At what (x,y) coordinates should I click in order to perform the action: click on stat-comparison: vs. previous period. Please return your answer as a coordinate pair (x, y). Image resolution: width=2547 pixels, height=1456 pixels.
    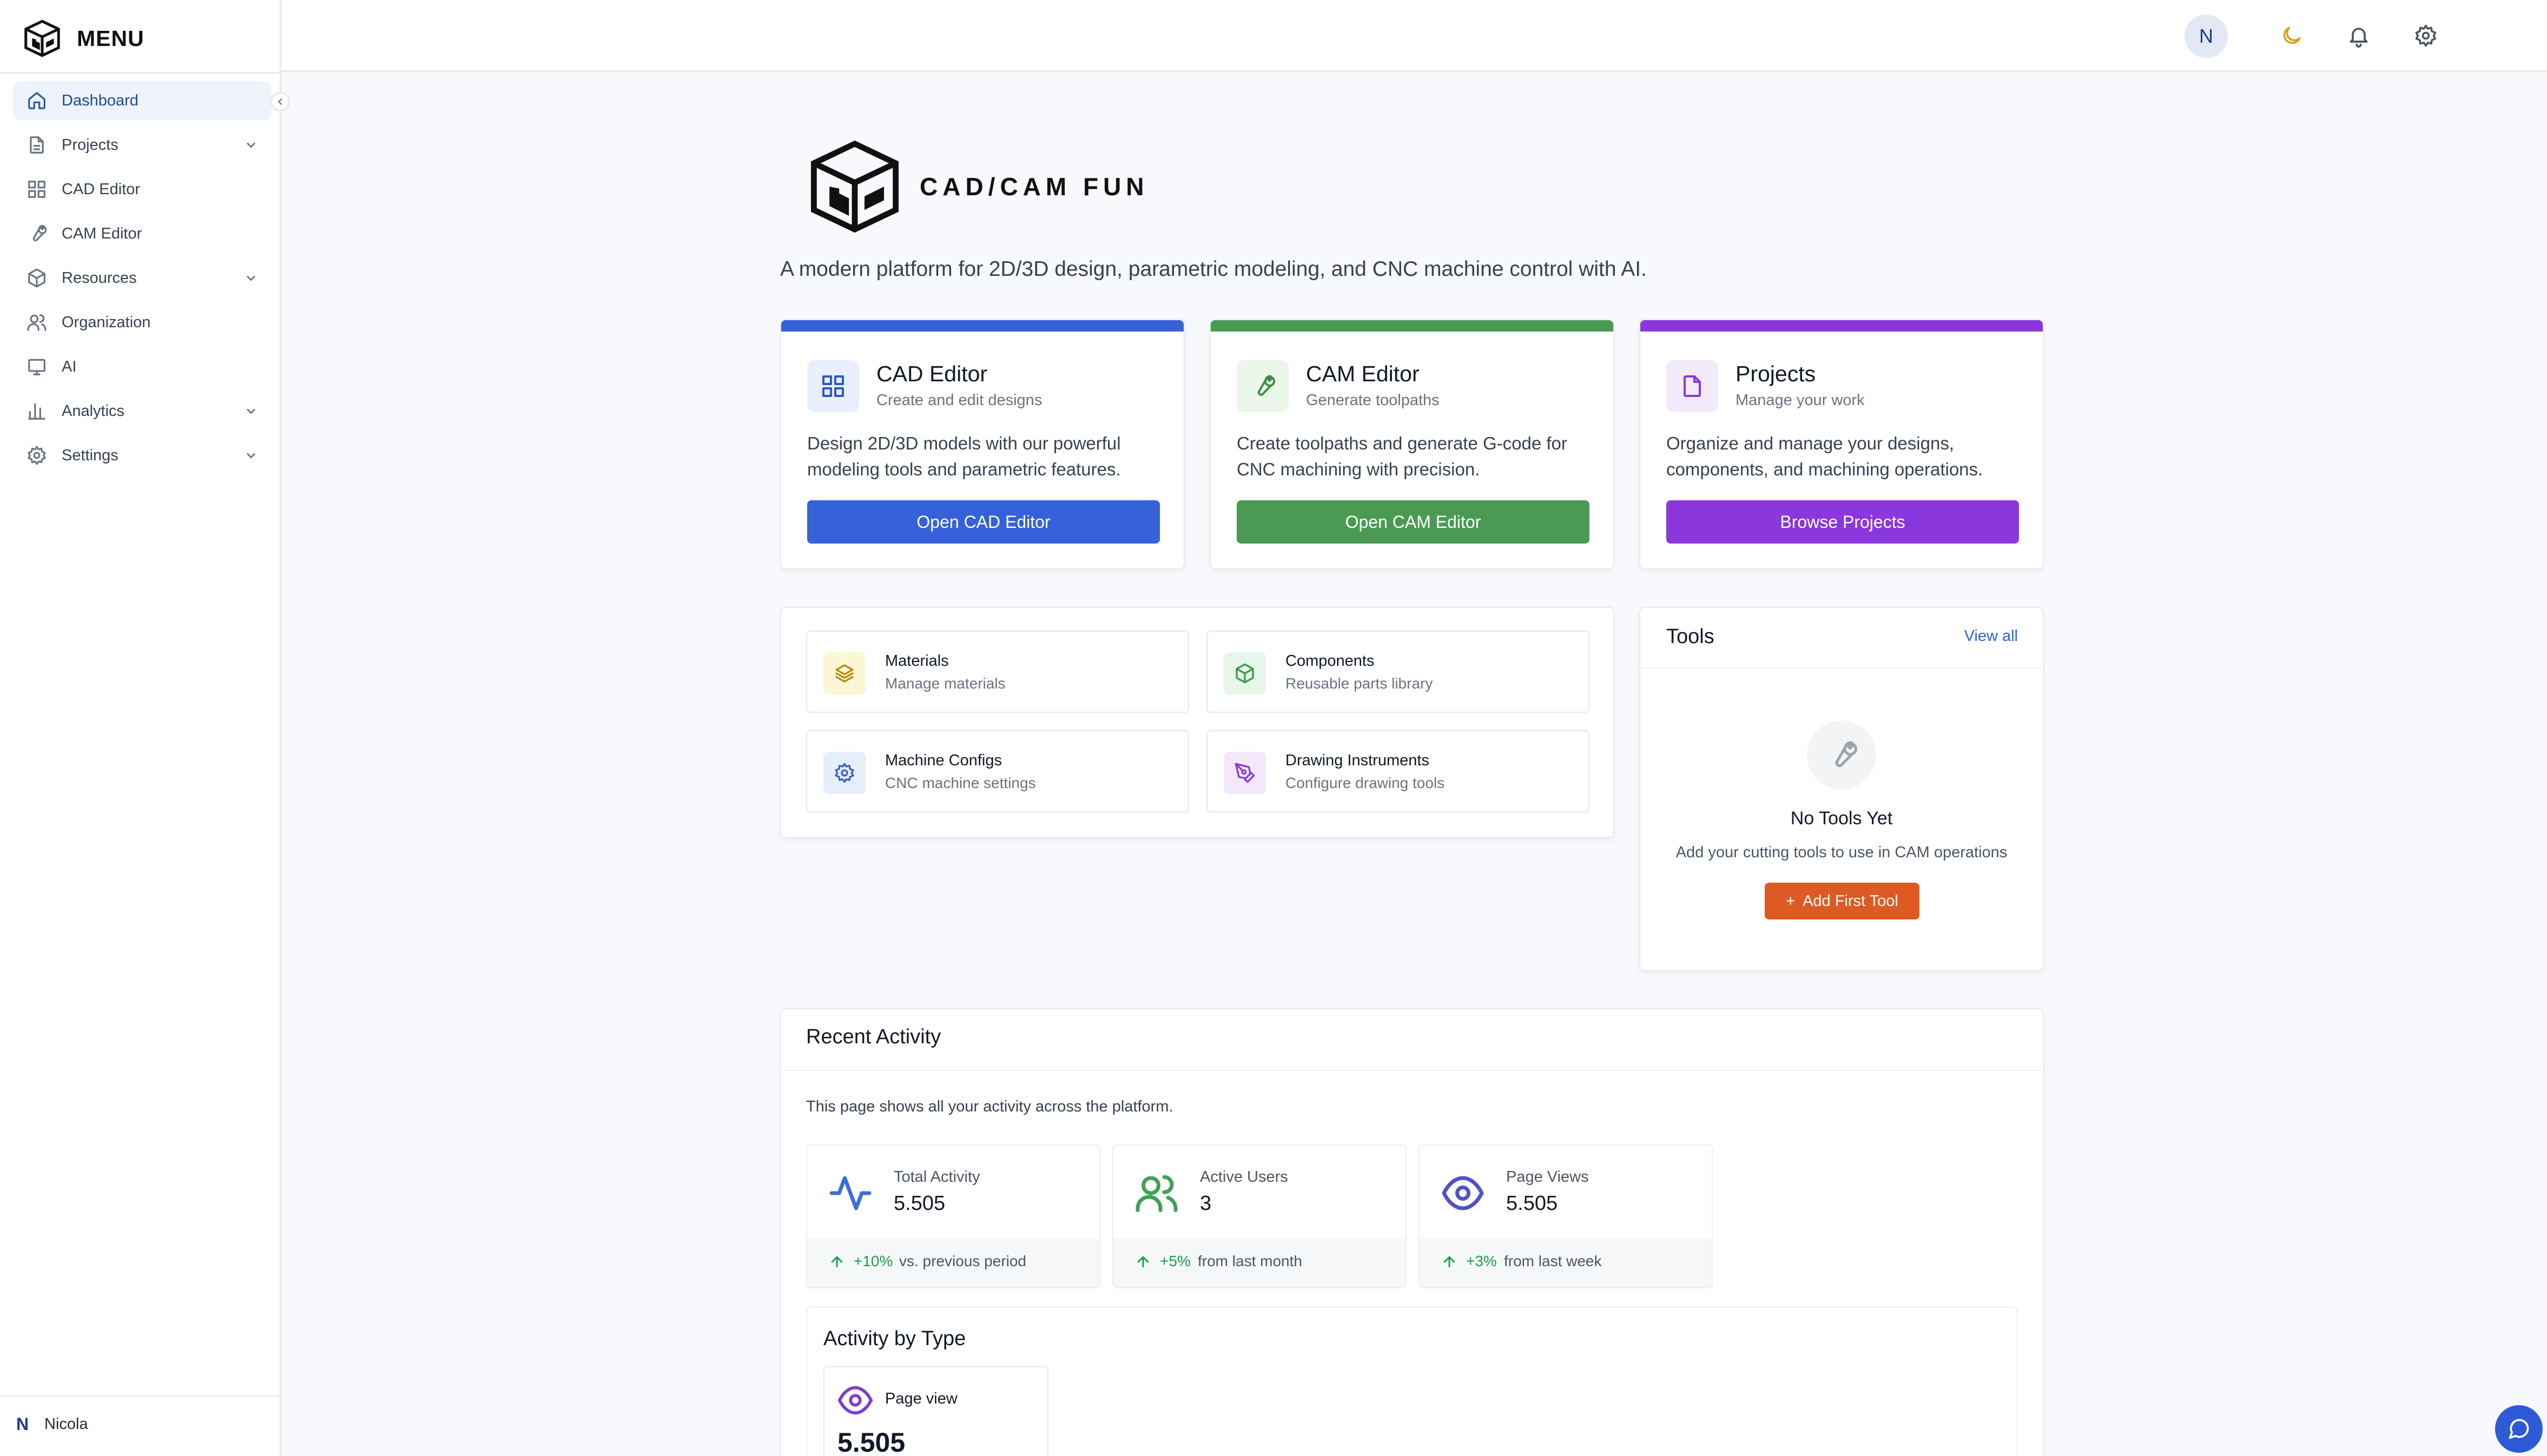
    Looking at the image, I should click on (963, 1261).